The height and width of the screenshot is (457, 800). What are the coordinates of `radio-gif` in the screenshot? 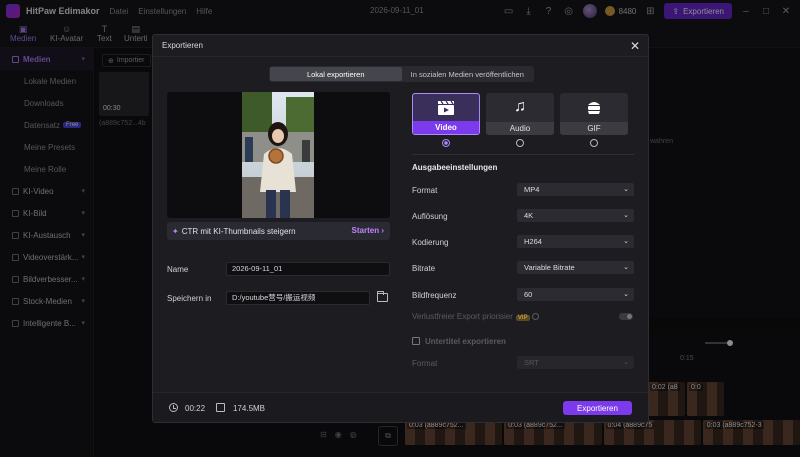 It's located at (594, 143).